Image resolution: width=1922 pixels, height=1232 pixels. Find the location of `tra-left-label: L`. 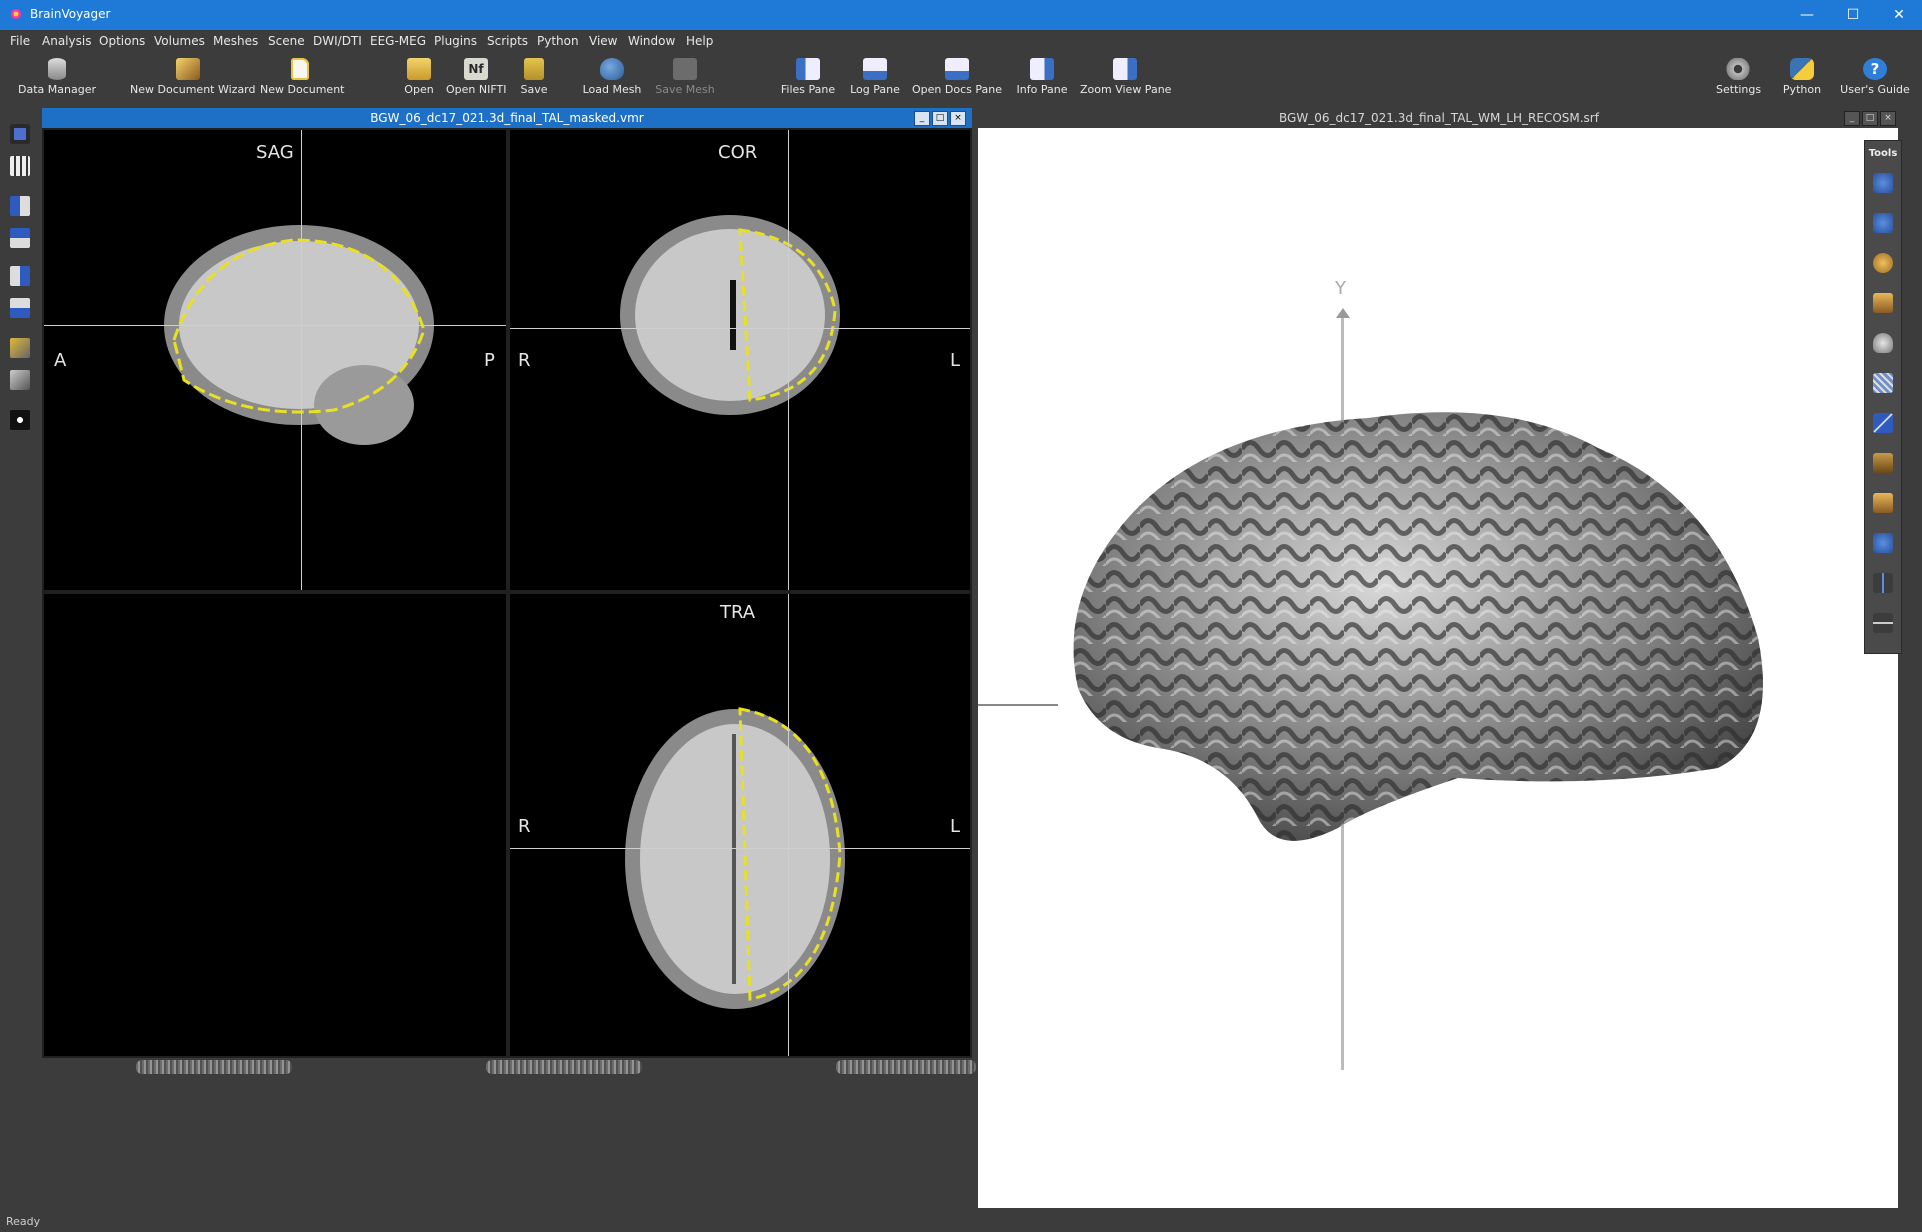

tra-left-label: L is located at coordinates (955, 826).